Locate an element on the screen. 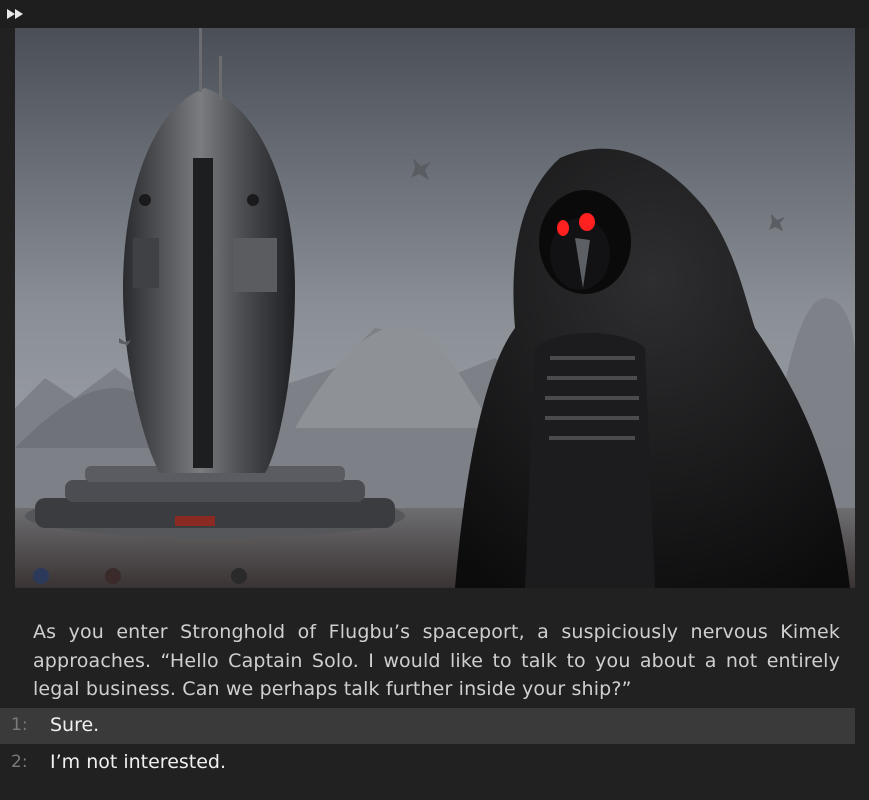 This screenshot has height=800, width=869. choice-number: 1: is located at coordinates (19, 725).